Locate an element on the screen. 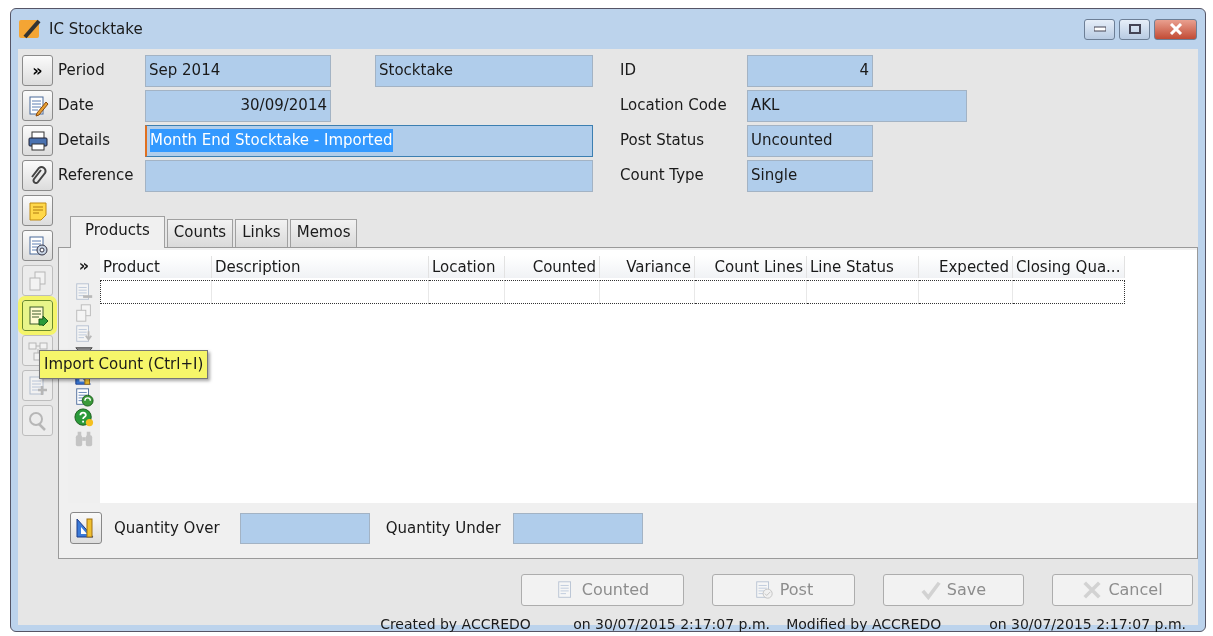 Image resolution: width=1213 pixels, height=636 pixels. paperclip-button is located at coordinates (37, 175).